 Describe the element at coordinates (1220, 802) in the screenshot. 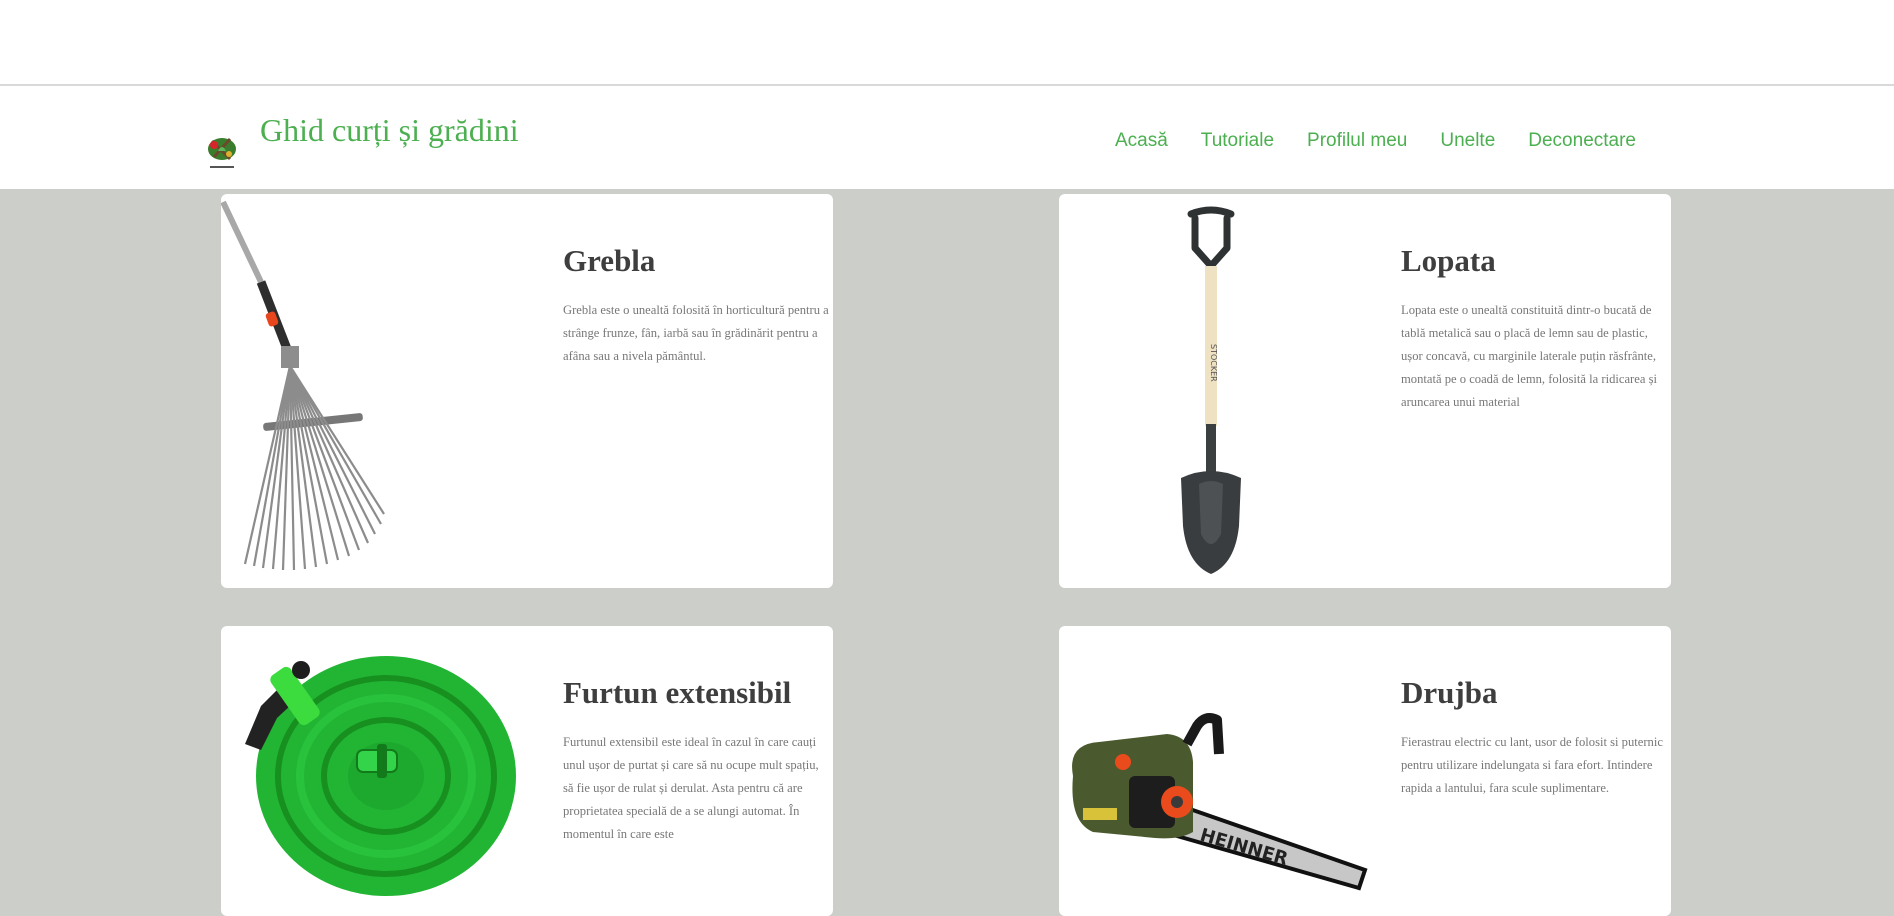

I see `chainsaw-image: HEINNER` at that location.